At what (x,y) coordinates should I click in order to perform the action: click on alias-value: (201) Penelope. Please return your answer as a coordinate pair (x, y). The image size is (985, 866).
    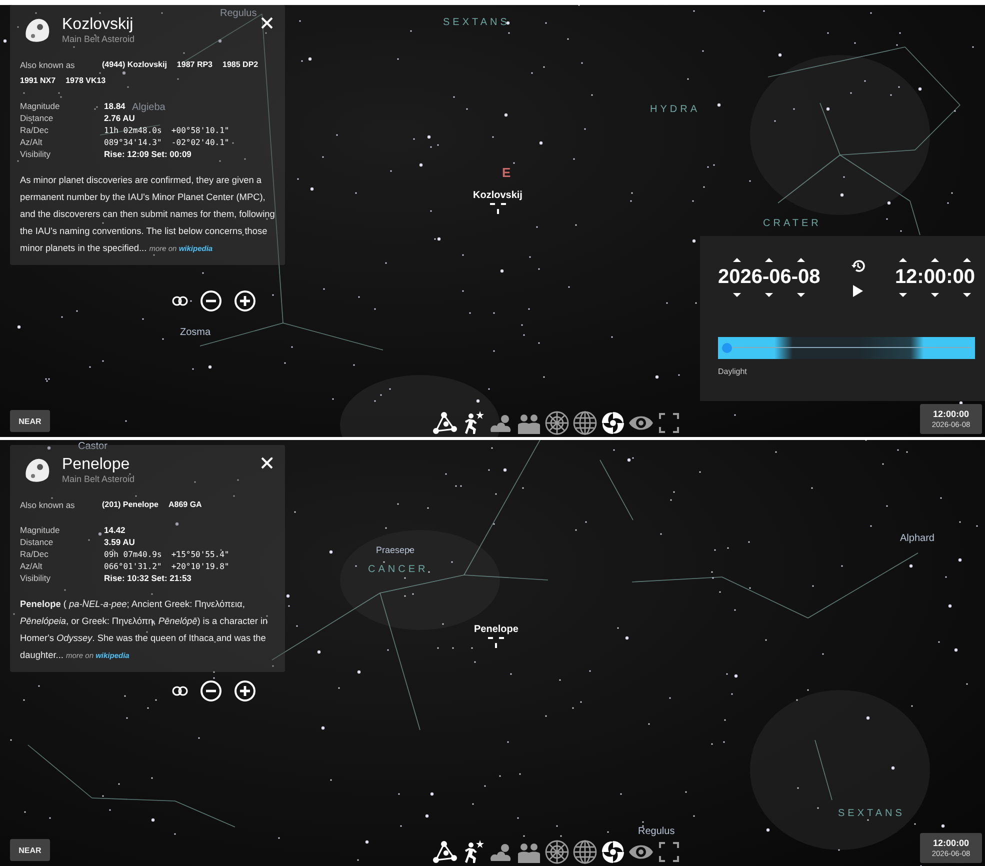
    Looking at the image, I should click on (130, 505).